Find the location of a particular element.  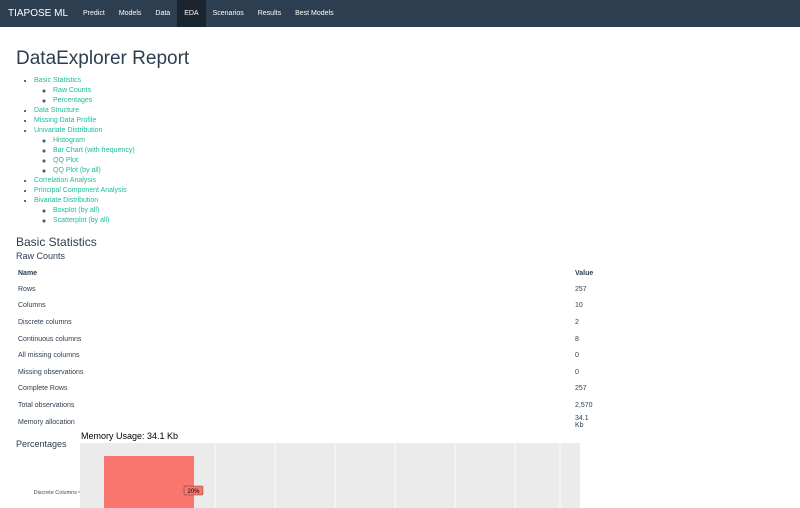

toc-link-boxplot-by-all: Boxplot (by all) is located at coordinates (76, 210).